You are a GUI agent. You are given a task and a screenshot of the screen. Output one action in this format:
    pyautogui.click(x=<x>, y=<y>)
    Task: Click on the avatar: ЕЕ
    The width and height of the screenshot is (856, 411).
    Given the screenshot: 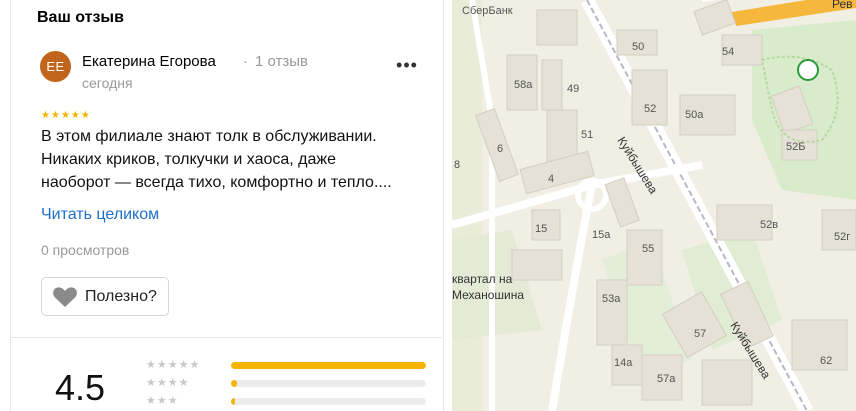 What is the action you would take?
    pyautogui.click(x=55, y=66)
    